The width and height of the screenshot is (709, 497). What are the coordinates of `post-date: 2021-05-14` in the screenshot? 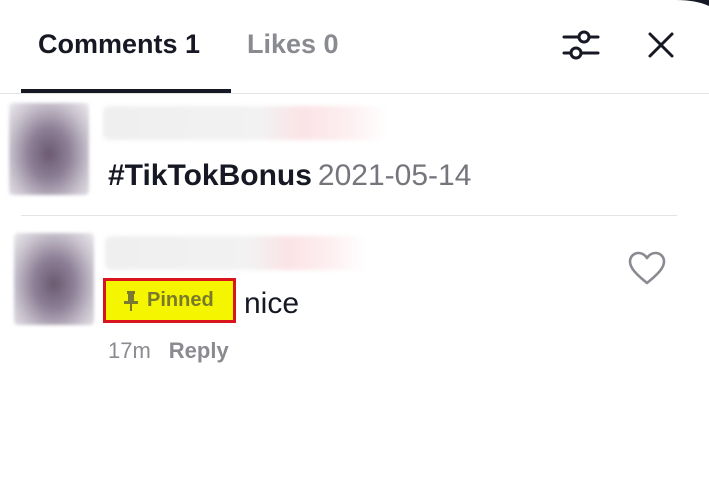 It's located at (394, 175).